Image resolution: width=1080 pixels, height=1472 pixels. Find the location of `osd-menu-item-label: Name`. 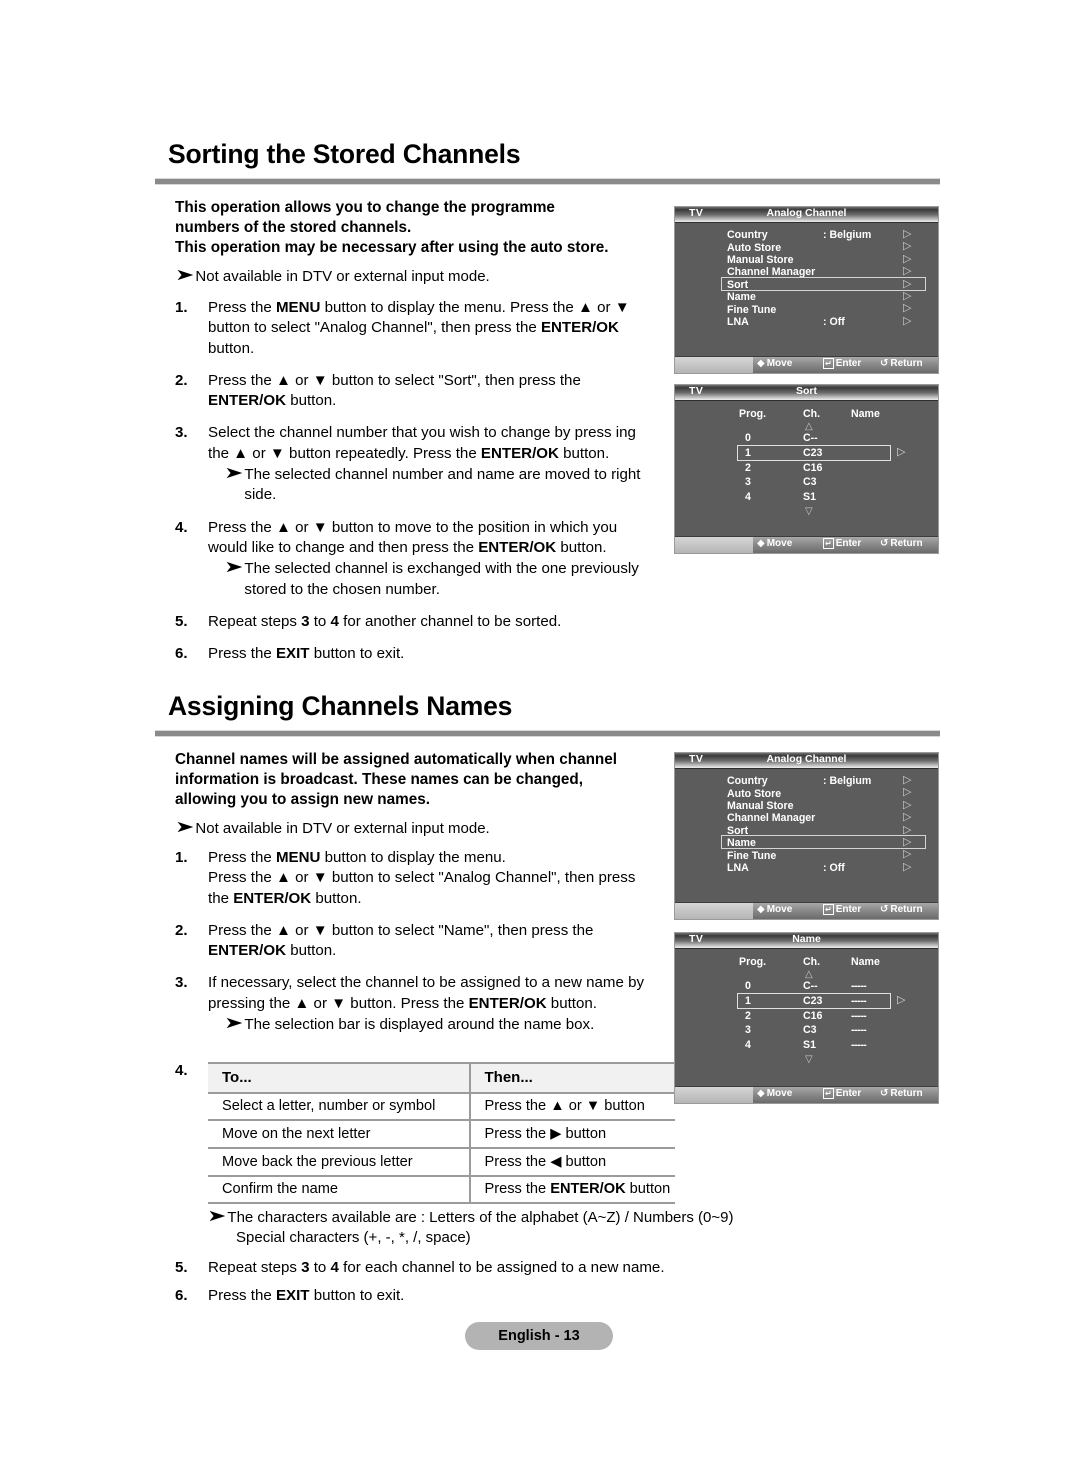

osd-menu-item-label: Name is located at coordinates (741, 843).